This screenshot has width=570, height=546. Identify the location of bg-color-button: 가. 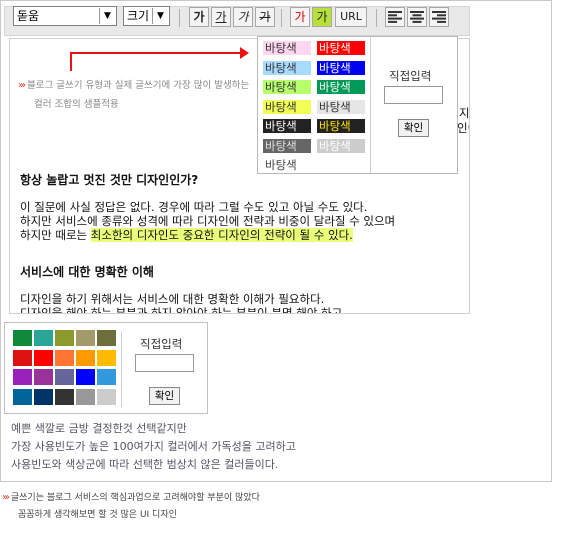
(322, 17).